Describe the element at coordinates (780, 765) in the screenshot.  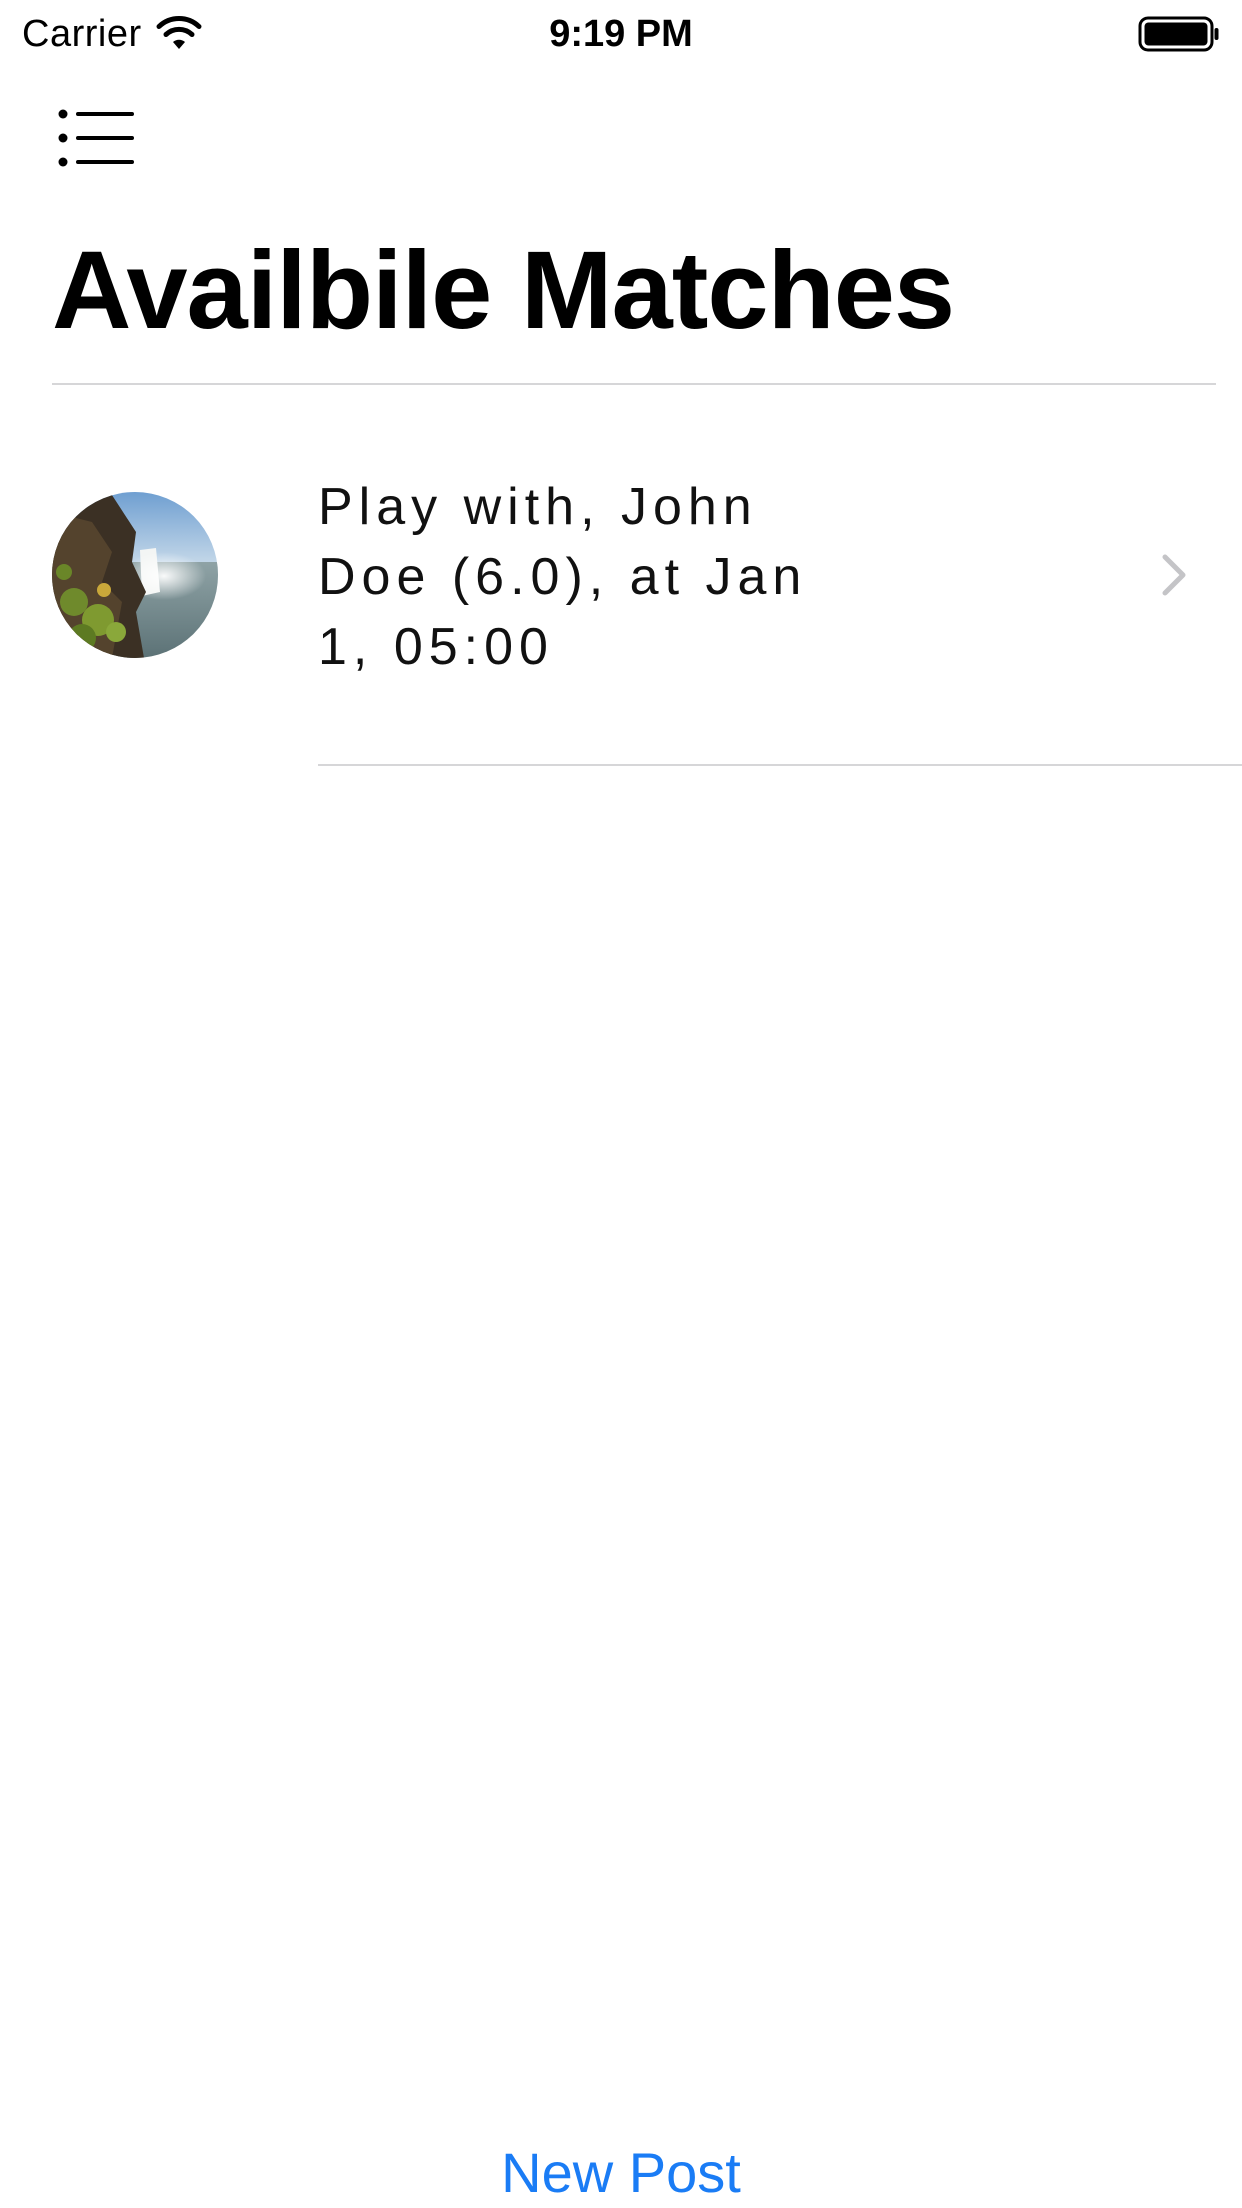
I see `row-divider` at that location.